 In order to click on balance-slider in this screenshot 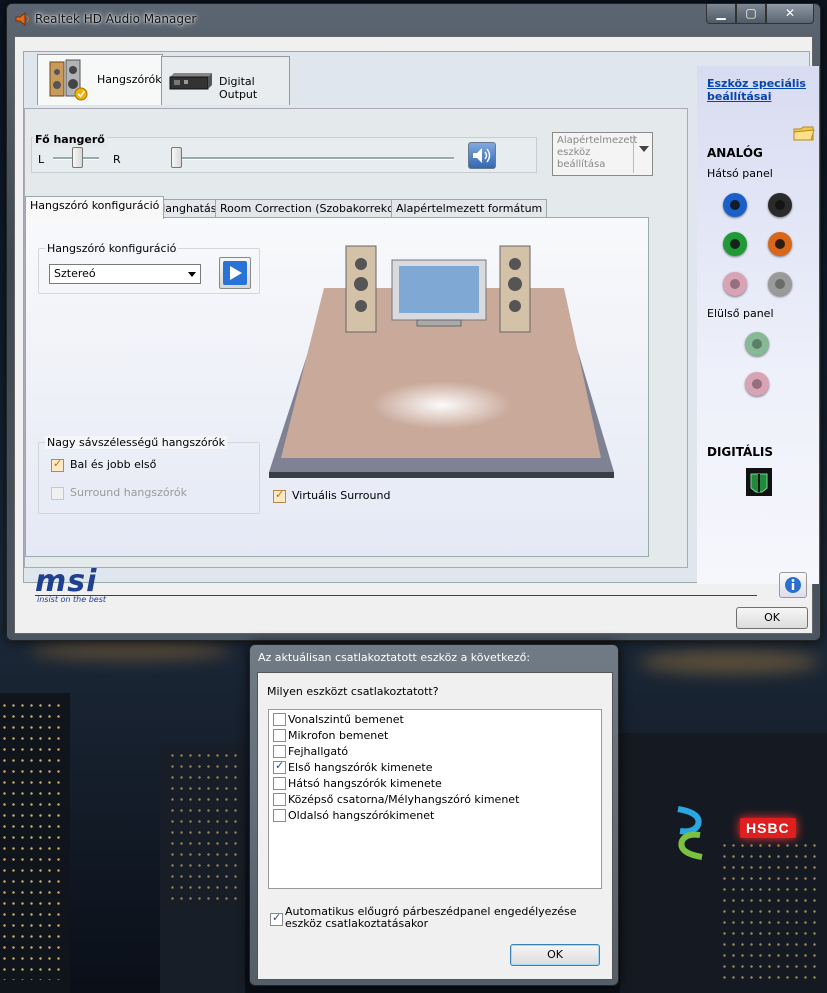, I will do `click(77, 157)`.